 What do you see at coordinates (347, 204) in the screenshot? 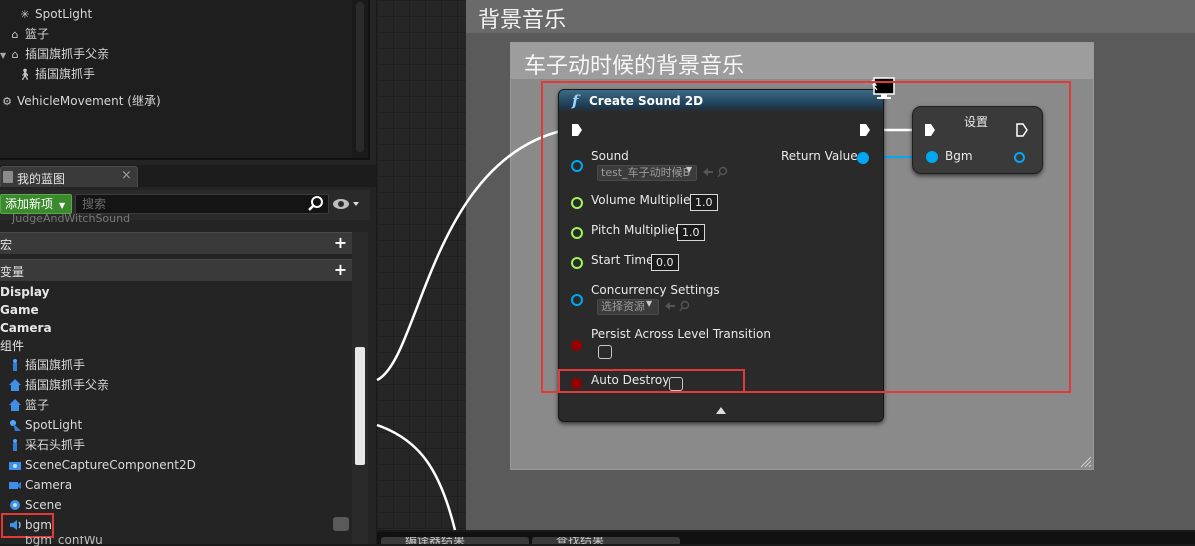
I see `eye-icon` at bounding box center [347, 204].